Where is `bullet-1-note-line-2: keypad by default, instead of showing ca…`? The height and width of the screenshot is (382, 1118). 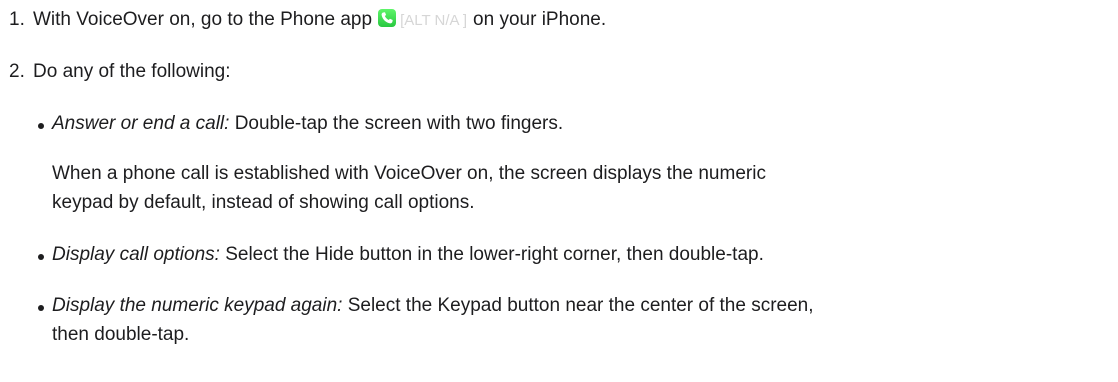
bullet-1-note-line-2: keypad by default, instead of showing ca… is located at coordinates (263, 202).